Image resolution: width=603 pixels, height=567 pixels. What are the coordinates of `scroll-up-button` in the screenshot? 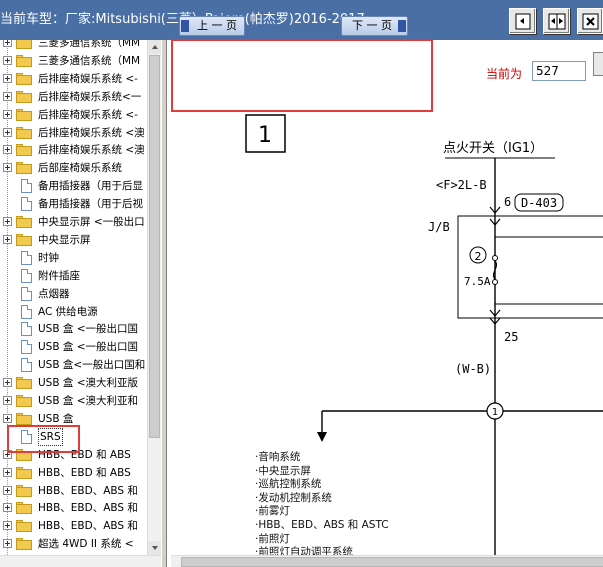 It's located at (155, 47).